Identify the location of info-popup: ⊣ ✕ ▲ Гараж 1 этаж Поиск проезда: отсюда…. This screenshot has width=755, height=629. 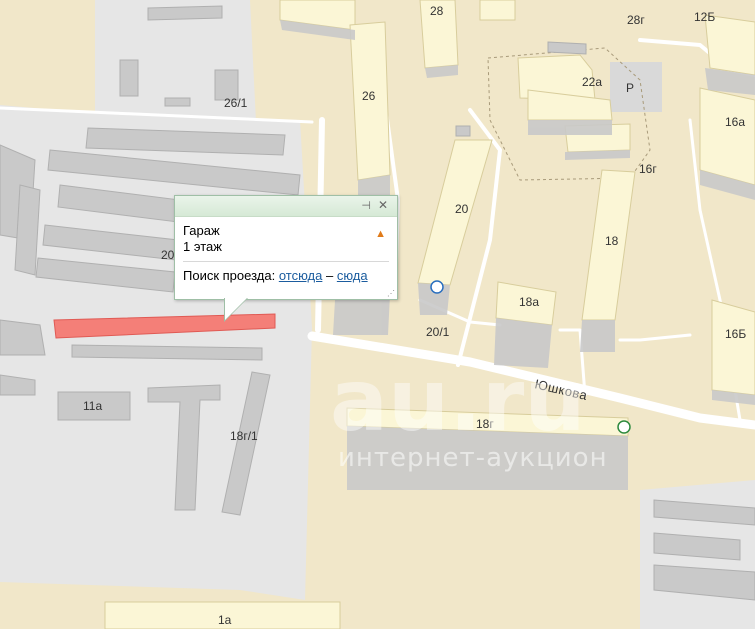
(286, 258).